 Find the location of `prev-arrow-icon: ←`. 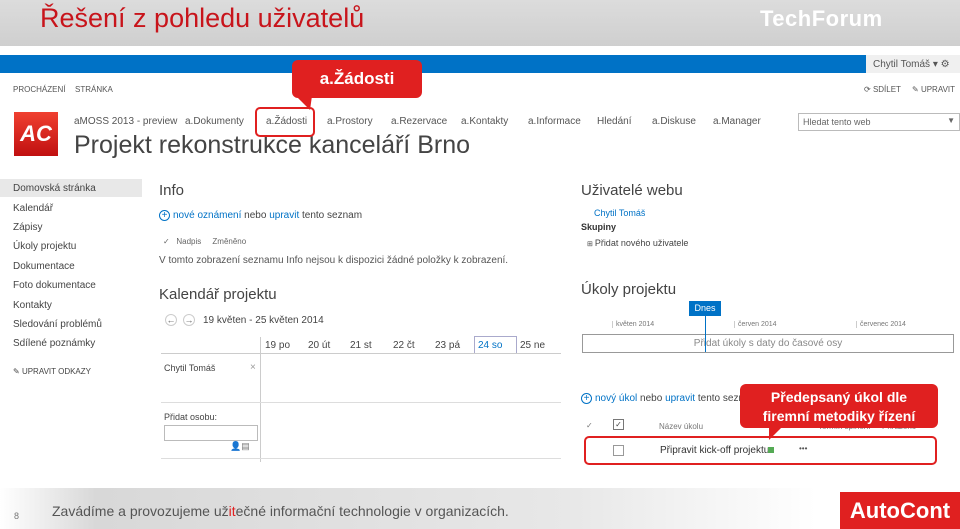

prev-arrow-icon: ← is located at coordinates (171, 320).